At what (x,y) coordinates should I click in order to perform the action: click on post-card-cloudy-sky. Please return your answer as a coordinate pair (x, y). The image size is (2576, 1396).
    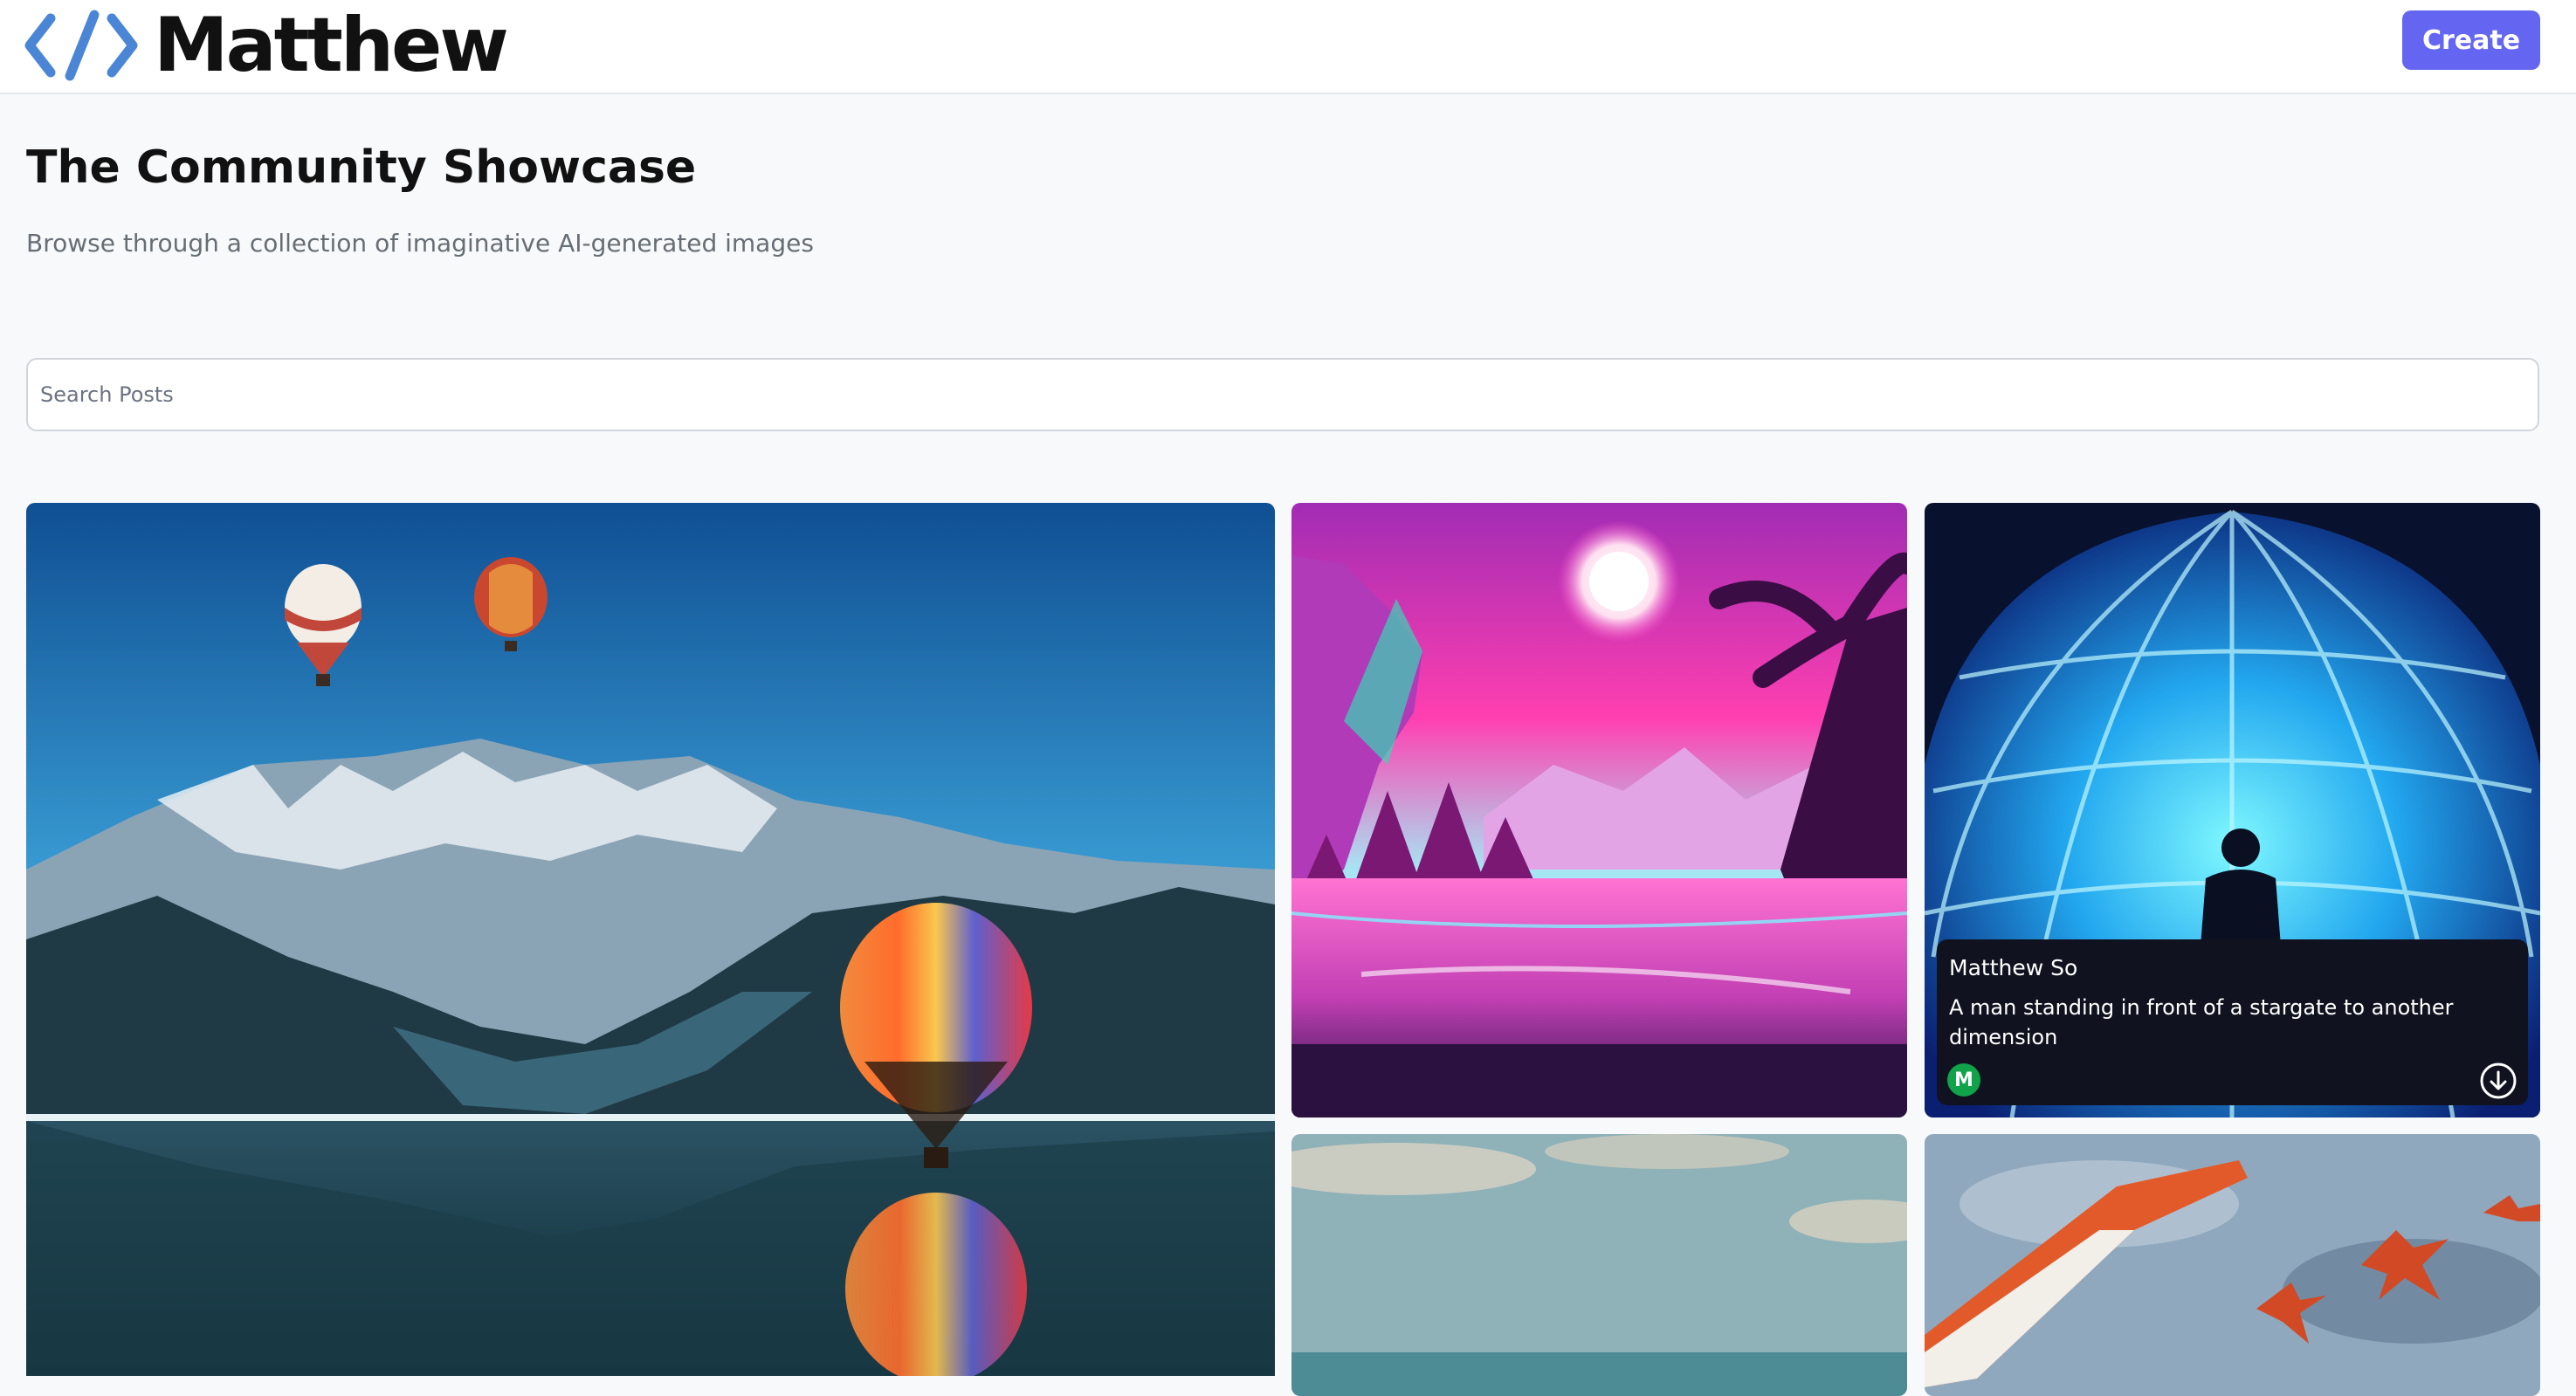
    Looking at the image, I should click on (1599, 1265).